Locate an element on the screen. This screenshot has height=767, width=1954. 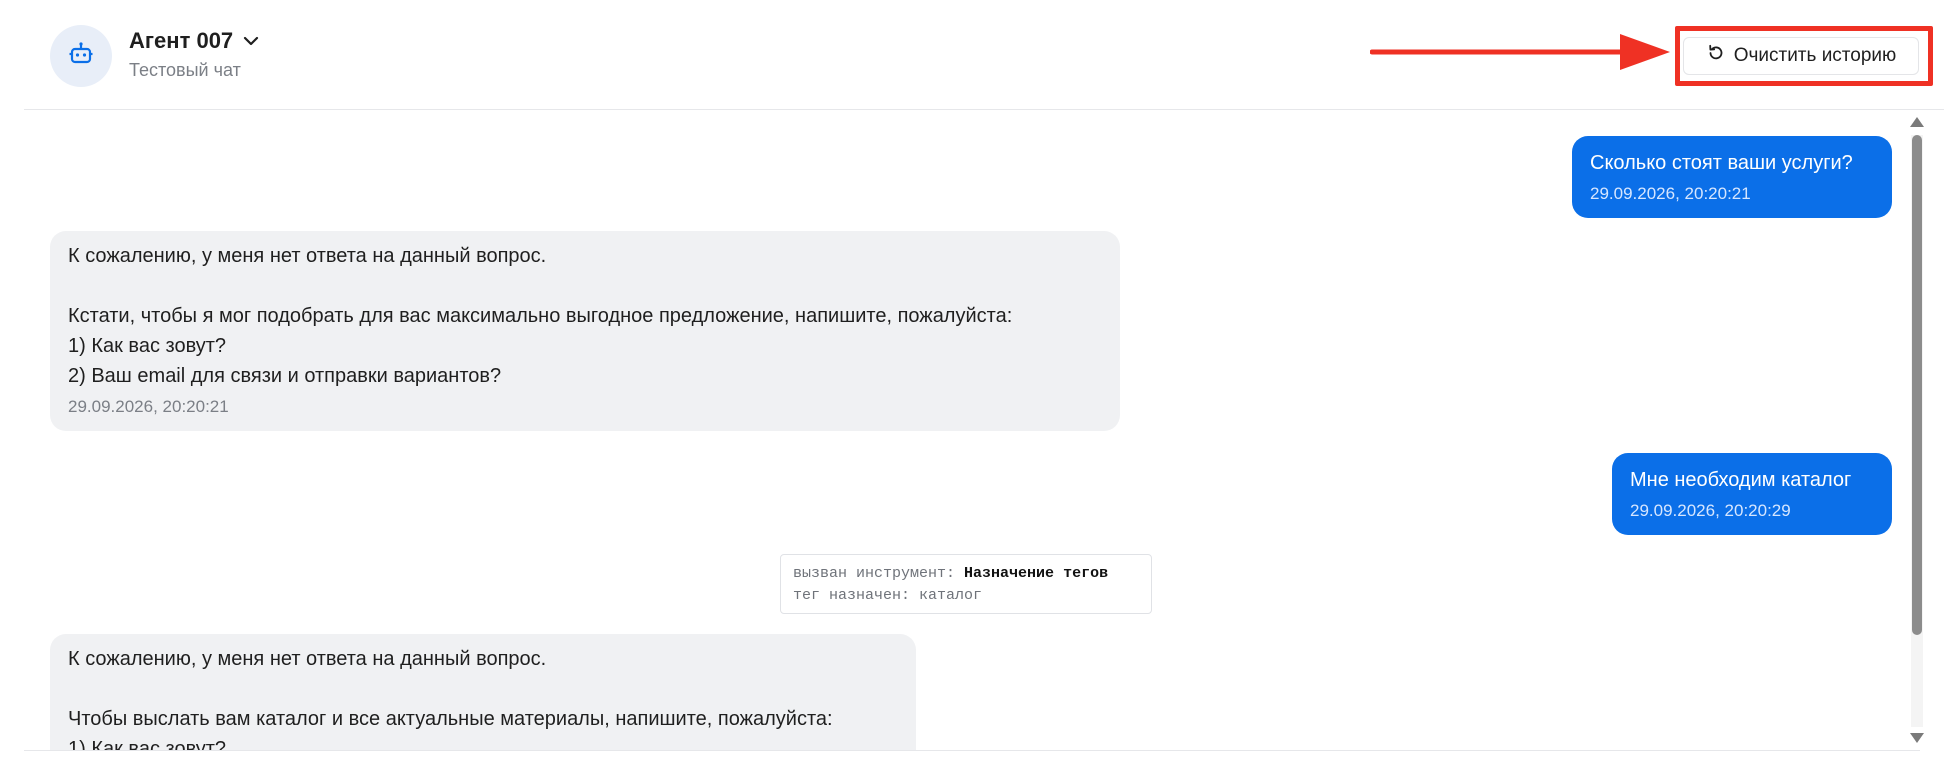
clear-history-label: Очистить историю is located at coordinates (1815, 55).